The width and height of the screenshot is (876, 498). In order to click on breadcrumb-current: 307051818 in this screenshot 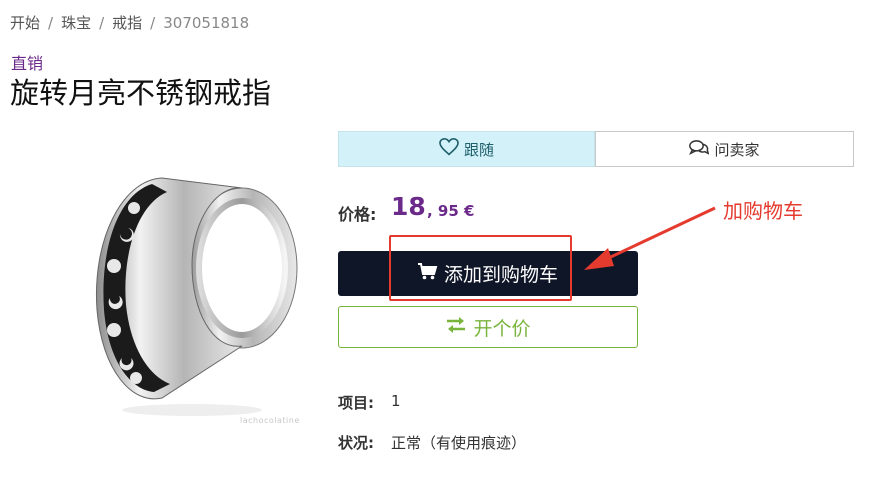, I will do `click(206, 23)`.